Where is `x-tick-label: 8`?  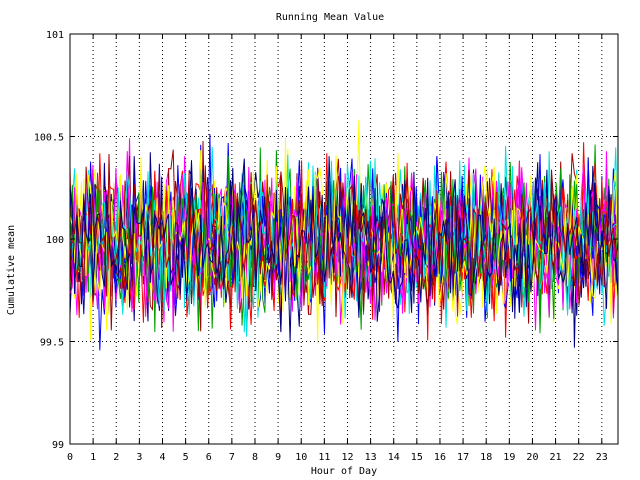
x-tick-label: 8 is located at coordinates (255, 457).